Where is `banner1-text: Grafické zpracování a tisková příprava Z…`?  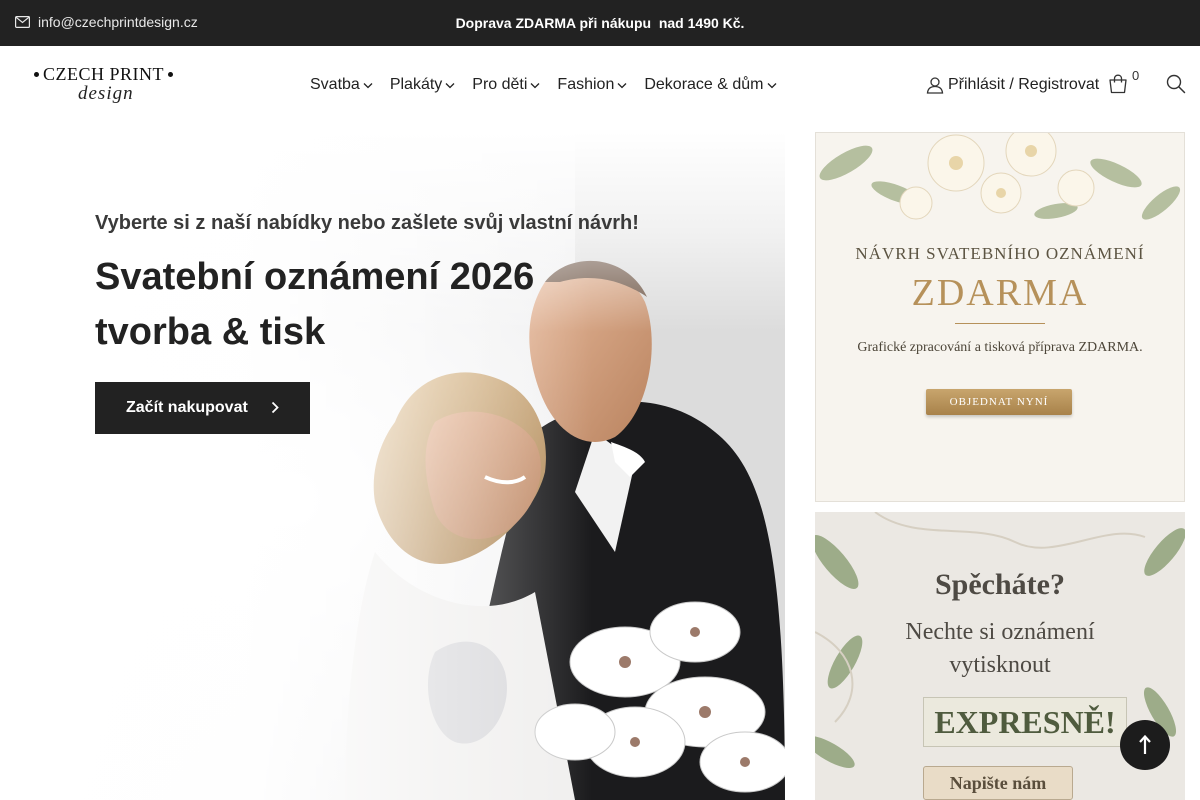 banner1-text: Grafické zpracování a tisková příprava Z… is located at coordinates (1000, 347).